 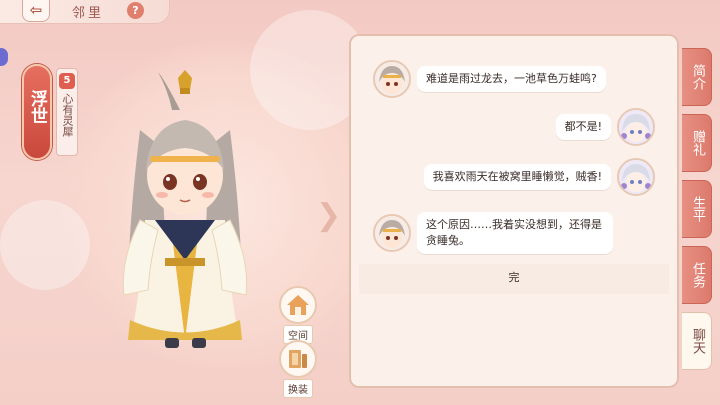 I want to click on back-button: ⇦, so click(x=36, y=11).